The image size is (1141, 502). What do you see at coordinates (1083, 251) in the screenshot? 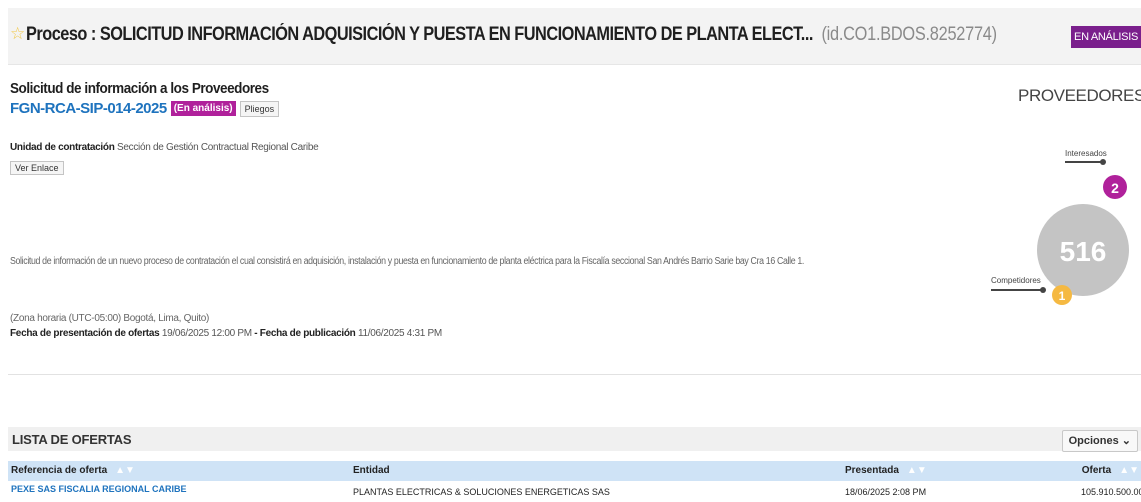
I see `total-providers-count: 516` at bounding box center [1083, 251].